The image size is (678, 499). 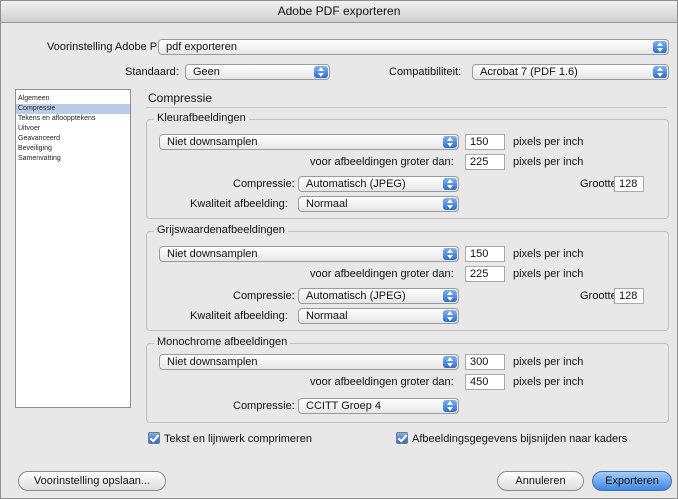 What do you see at coordinates (382, 274) in the screenshot?
I see `gray-above-label: voor afbeeldingen groter dan:` at bounding box center [382, 274].